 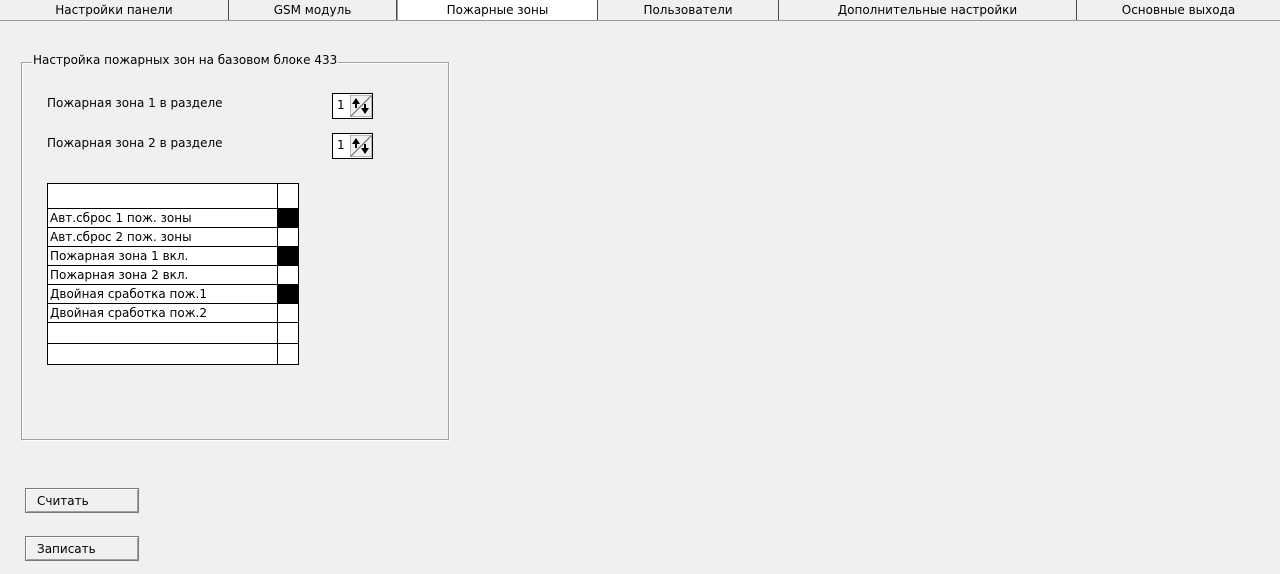 What do you see at coordinates (162, 218) in the screenshot?
I see `grid-row-label: Авт.сброс 1 пож. зоны` at bounding box center [162, 218].